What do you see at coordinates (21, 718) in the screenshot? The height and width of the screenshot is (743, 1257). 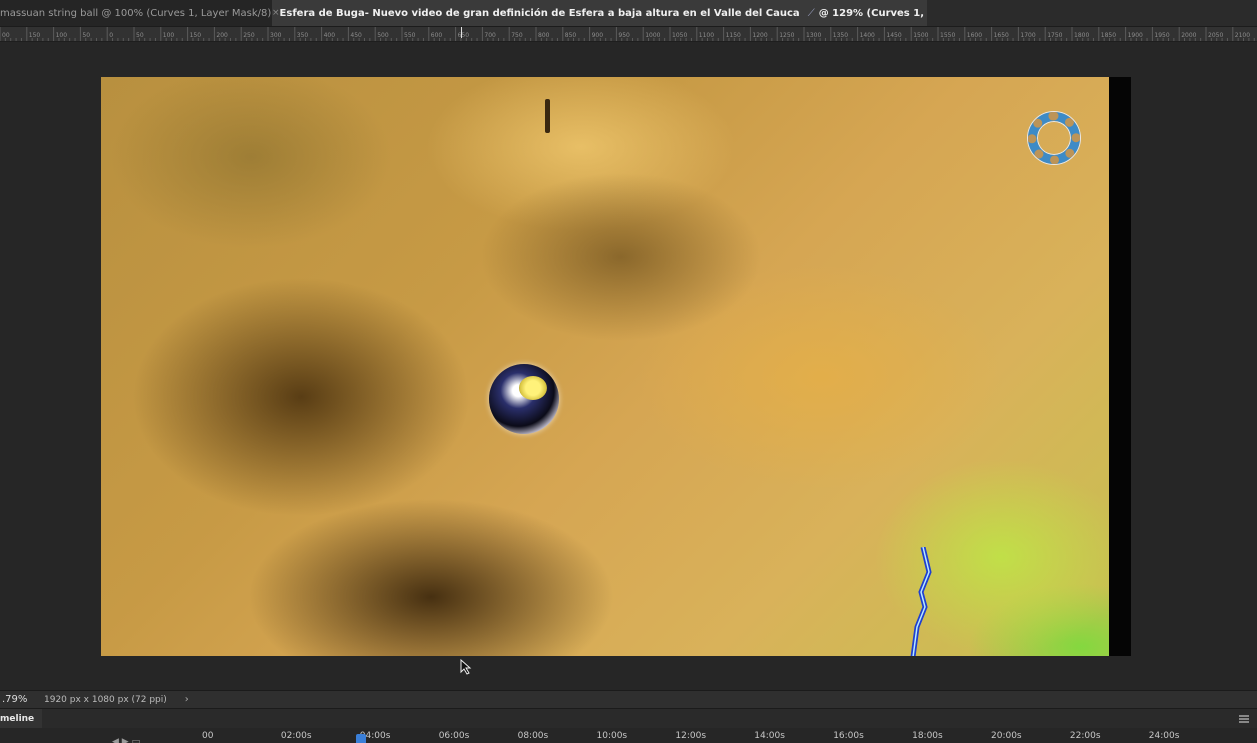 I see `timeline-tab: meline` at bounding box center [21, 718].